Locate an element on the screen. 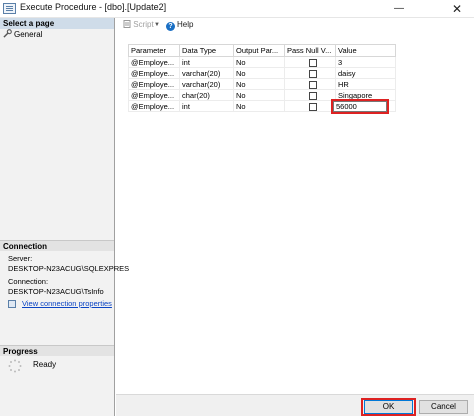  value-edit-input is located at coordinates (360, 106).